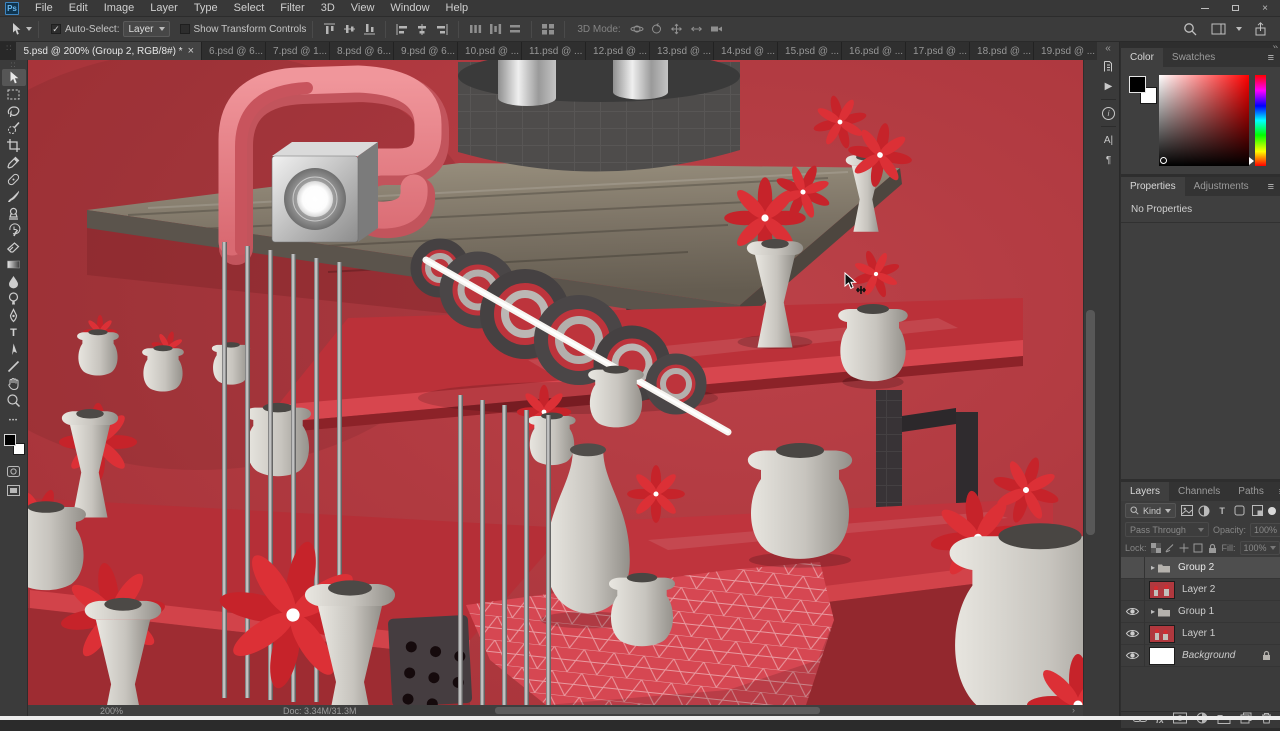  What do you see at coordinates (1204, 120) in the screenshot?
I see `color-saturation-field` at bounding box center [1204, 120].